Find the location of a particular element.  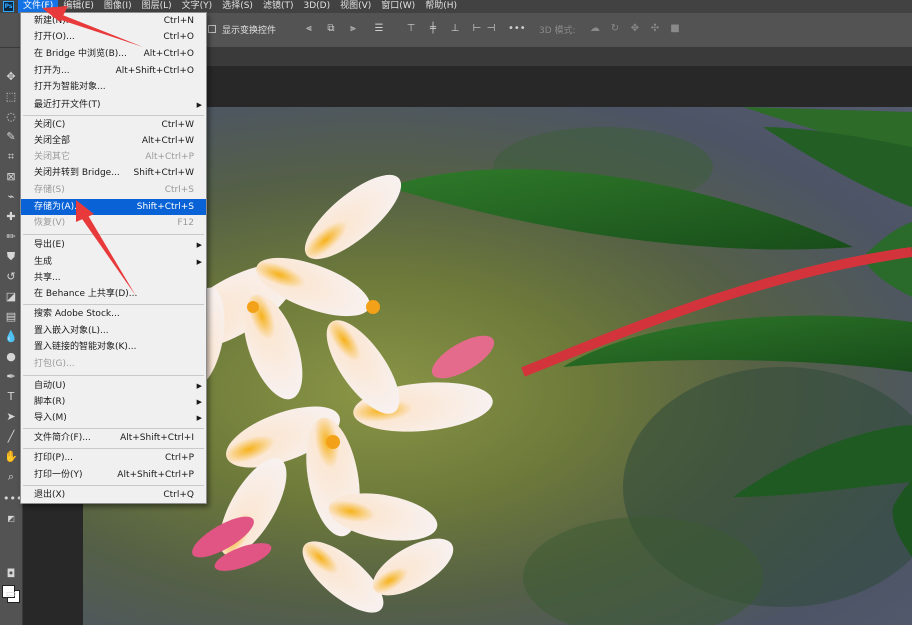

menu-select: 选择(S) is located at coordinates (237, 6).